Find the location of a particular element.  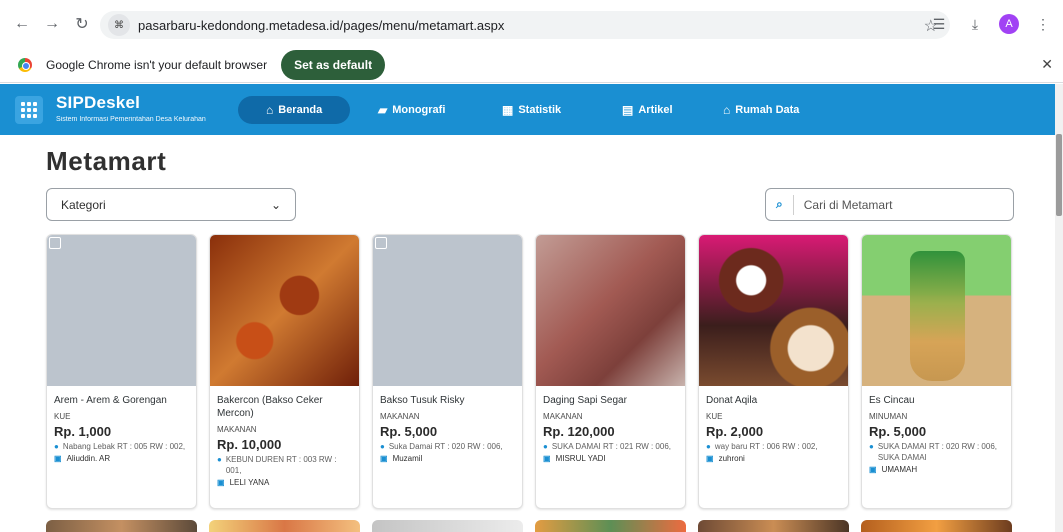

search-separator is located at coordinates (793, 204).